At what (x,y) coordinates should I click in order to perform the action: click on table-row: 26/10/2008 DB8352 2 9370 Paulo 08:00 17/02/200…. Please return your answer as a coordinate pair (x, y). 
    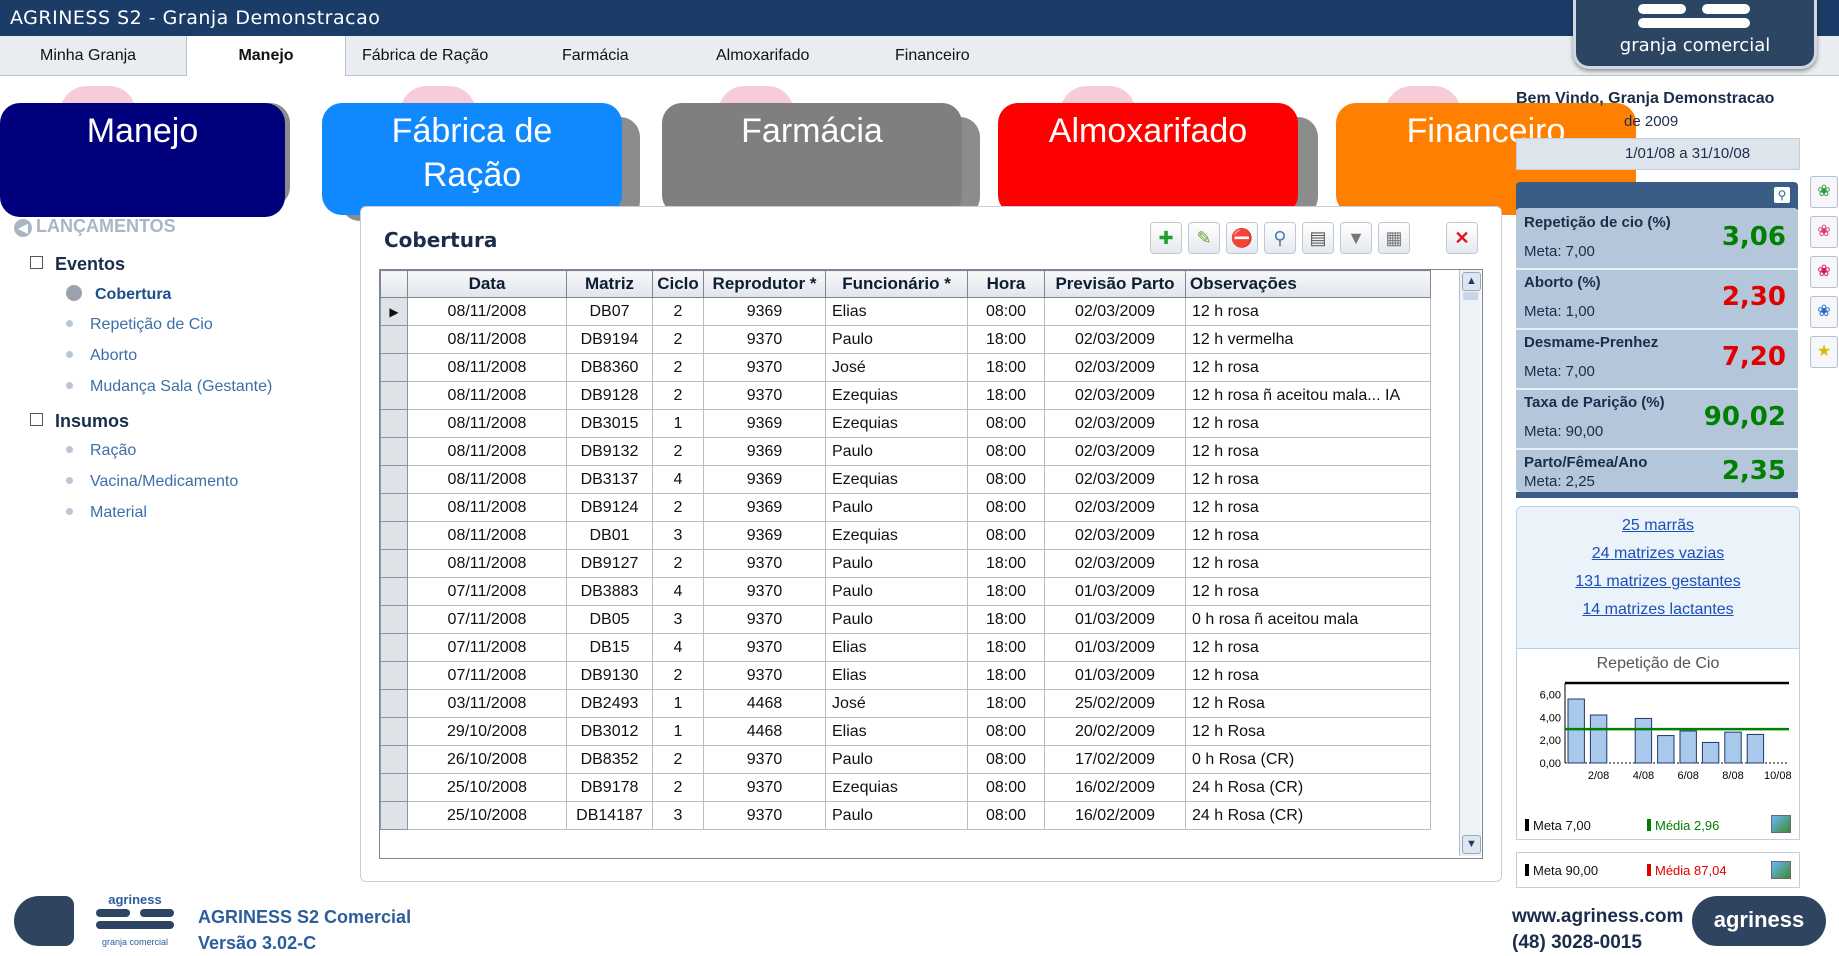
    Looking at the image, I should click on (905, 759).